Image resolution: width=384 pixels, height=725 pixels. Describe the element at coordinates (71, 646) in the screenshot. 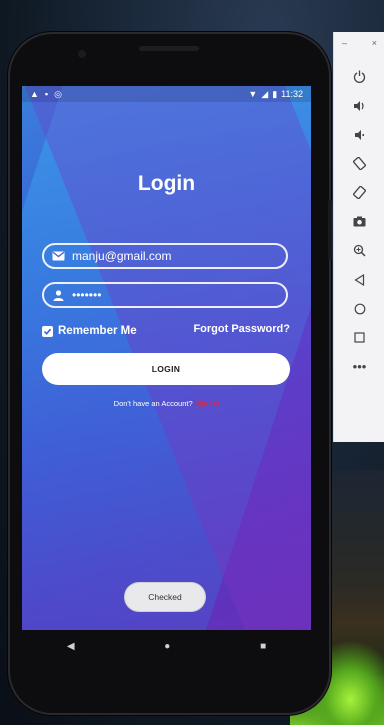

I see `back-icon: ◀` at that location.